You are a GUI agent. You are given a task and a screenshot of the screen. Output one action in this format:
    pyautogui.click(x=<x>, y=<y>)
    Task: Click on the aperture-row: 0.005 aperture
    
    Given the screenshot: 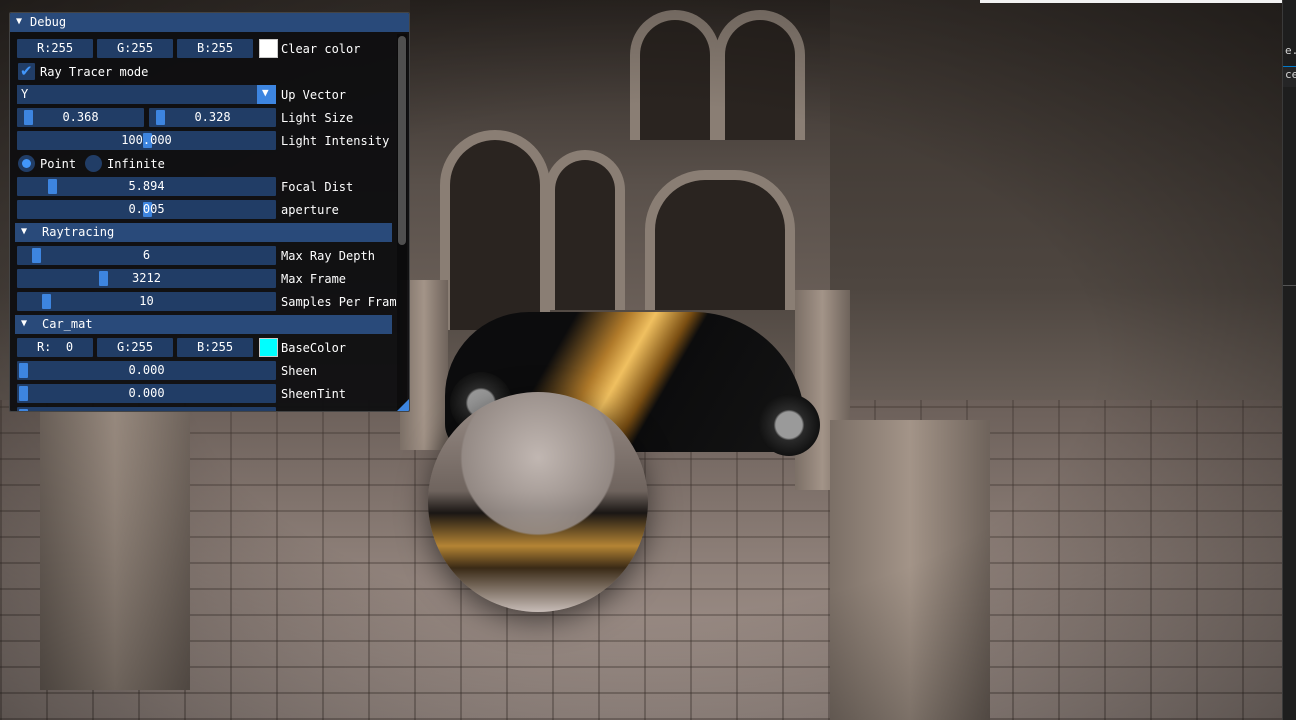 What is the action you would take?
    pyautogui.click(x=209, y=210)
    